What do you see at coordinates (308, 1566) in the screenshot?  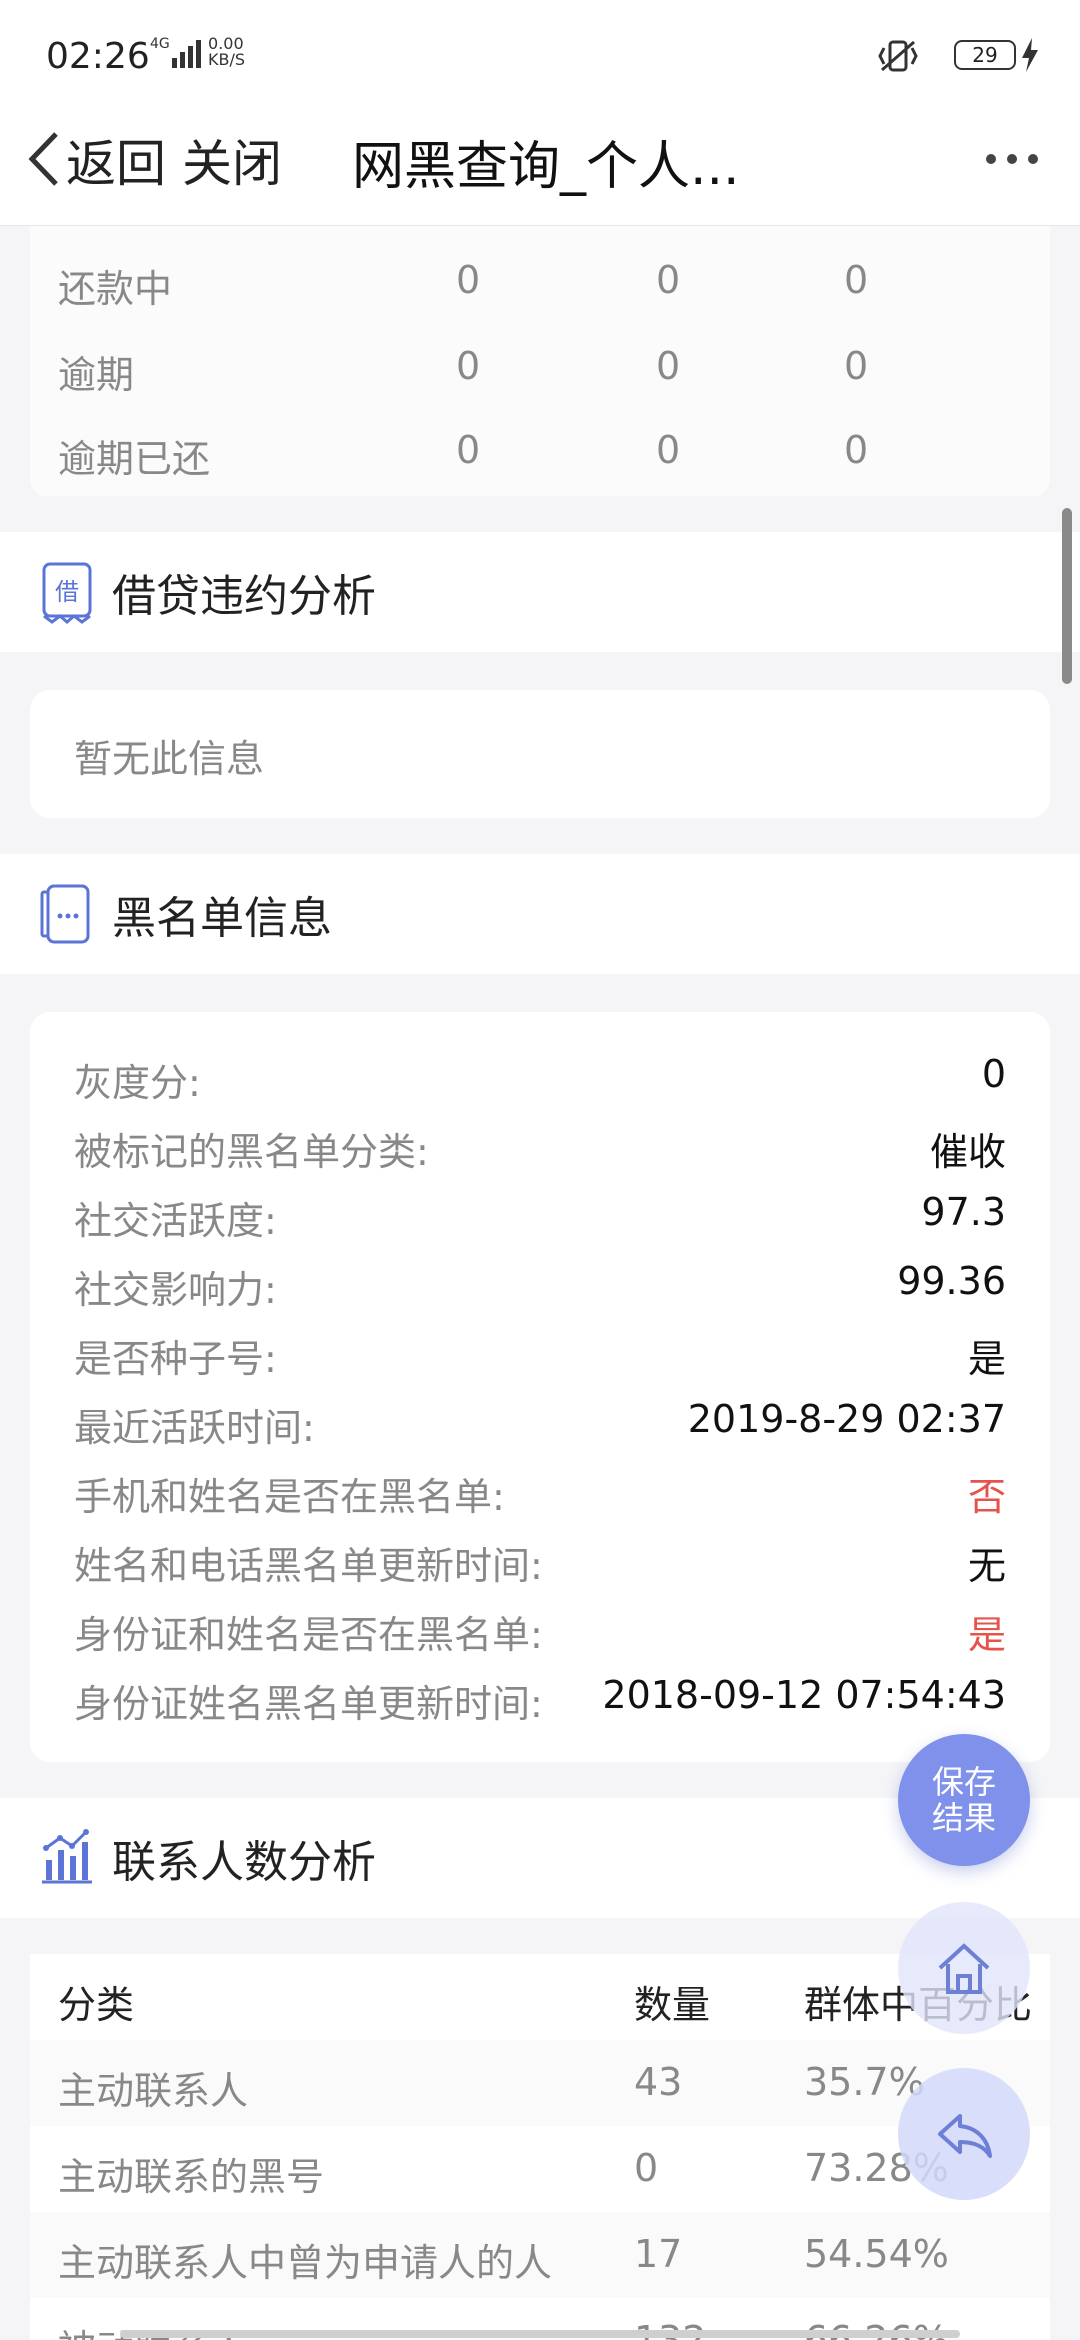 I see `info-key: 姓名和电话黑名单更新时间:` at bounding box center [308, 1566].